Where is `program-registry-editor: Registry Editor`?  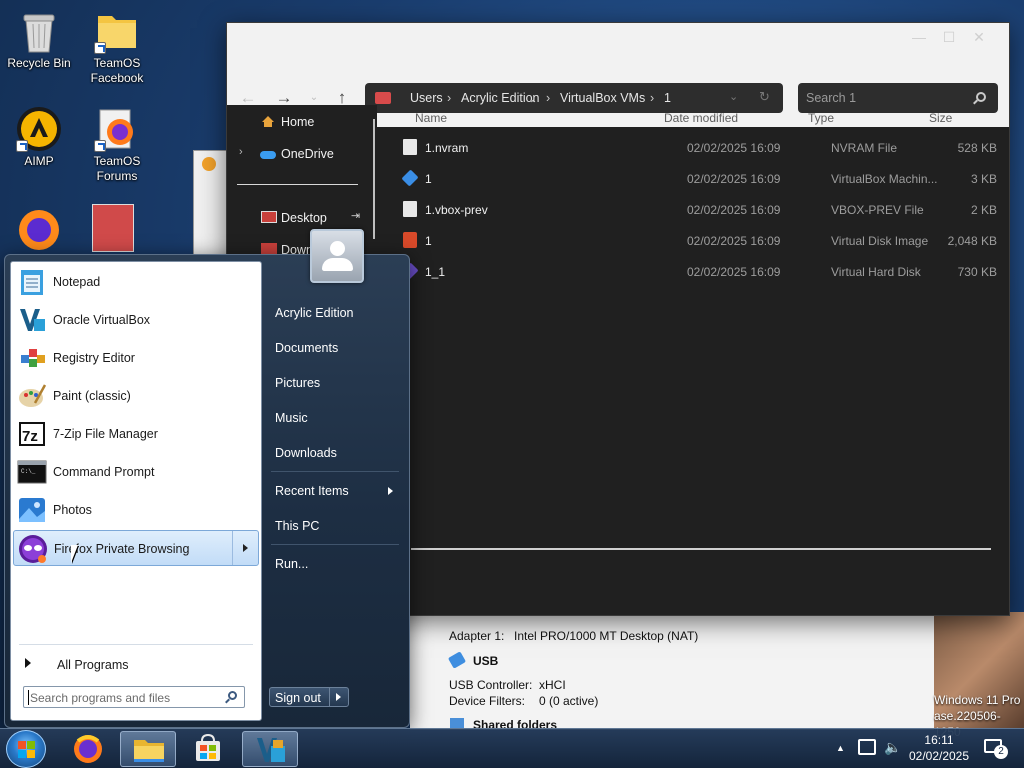 program-registry-editor: Registry Editor is located at coordinates (136, 358).